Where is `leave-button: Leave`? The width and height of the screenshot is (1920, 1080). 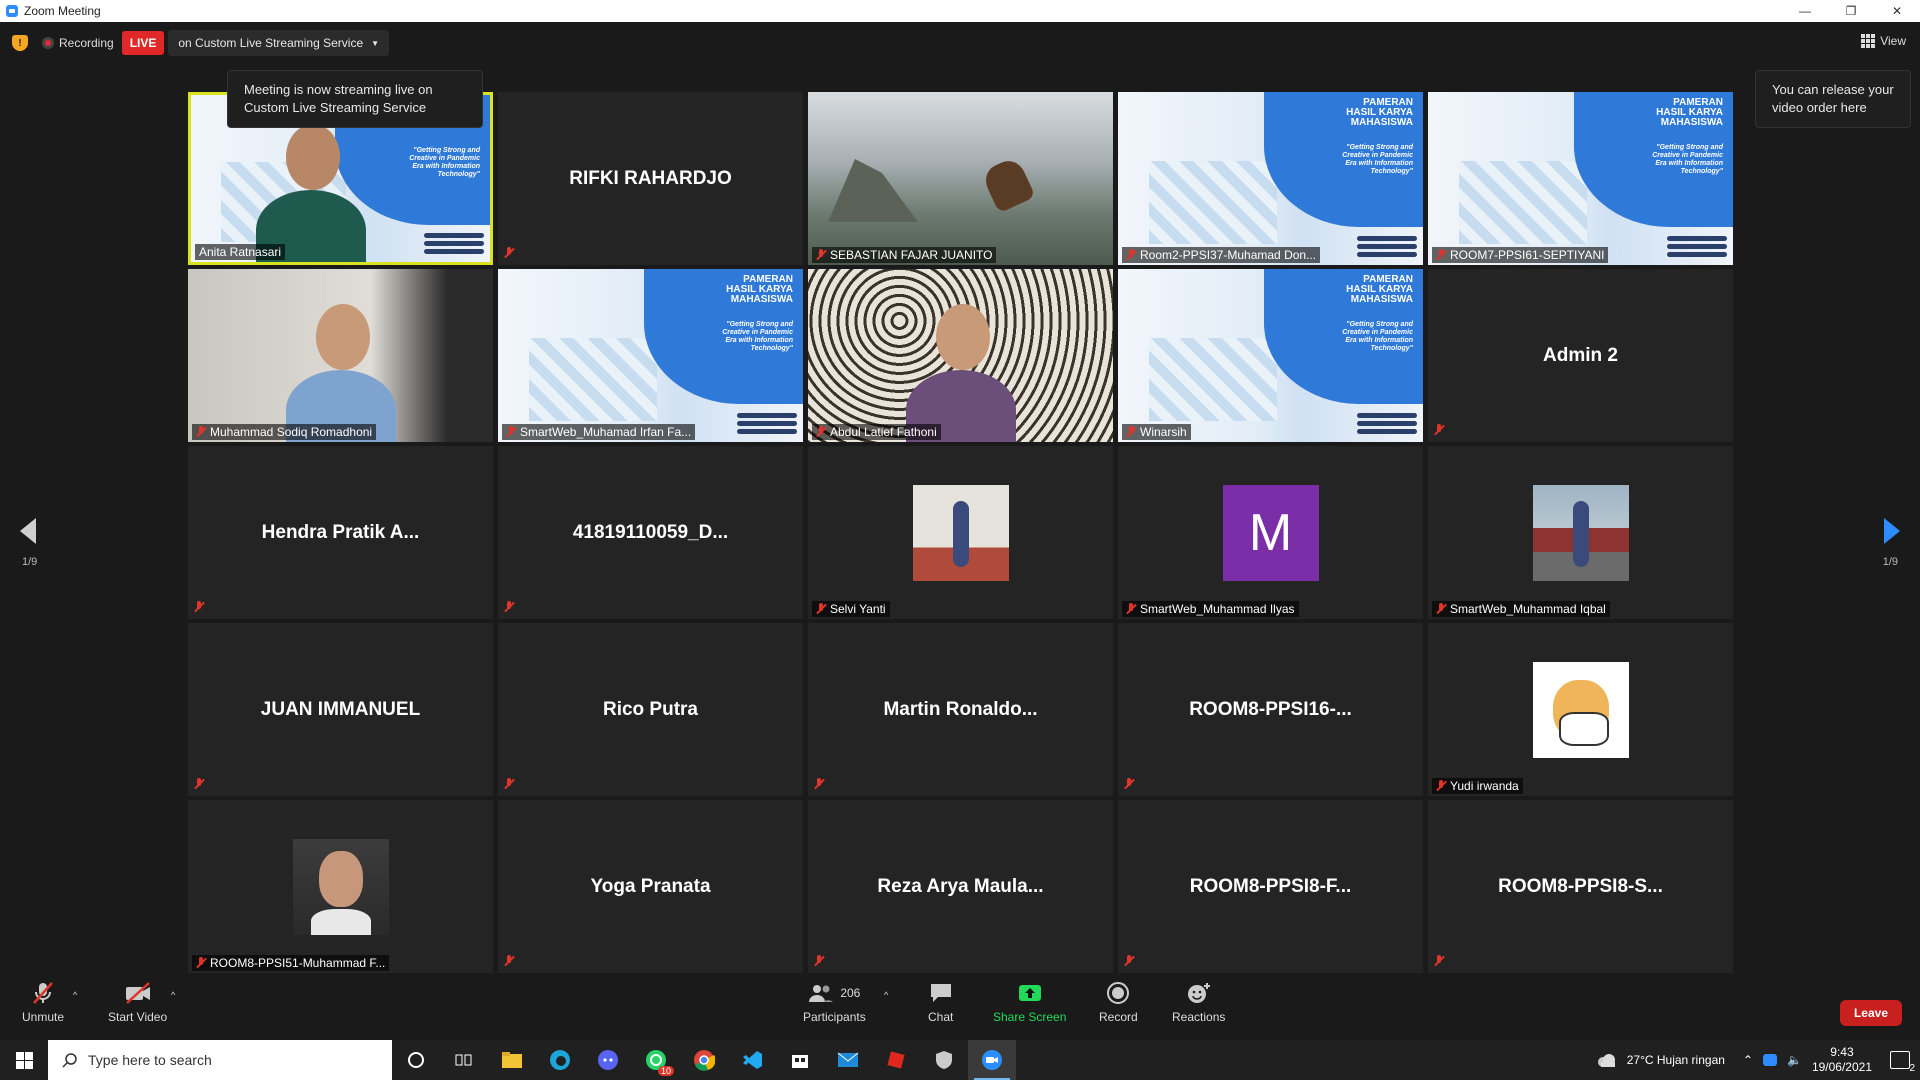
leave-button: Leave is located at coordinates (1870, 1013).